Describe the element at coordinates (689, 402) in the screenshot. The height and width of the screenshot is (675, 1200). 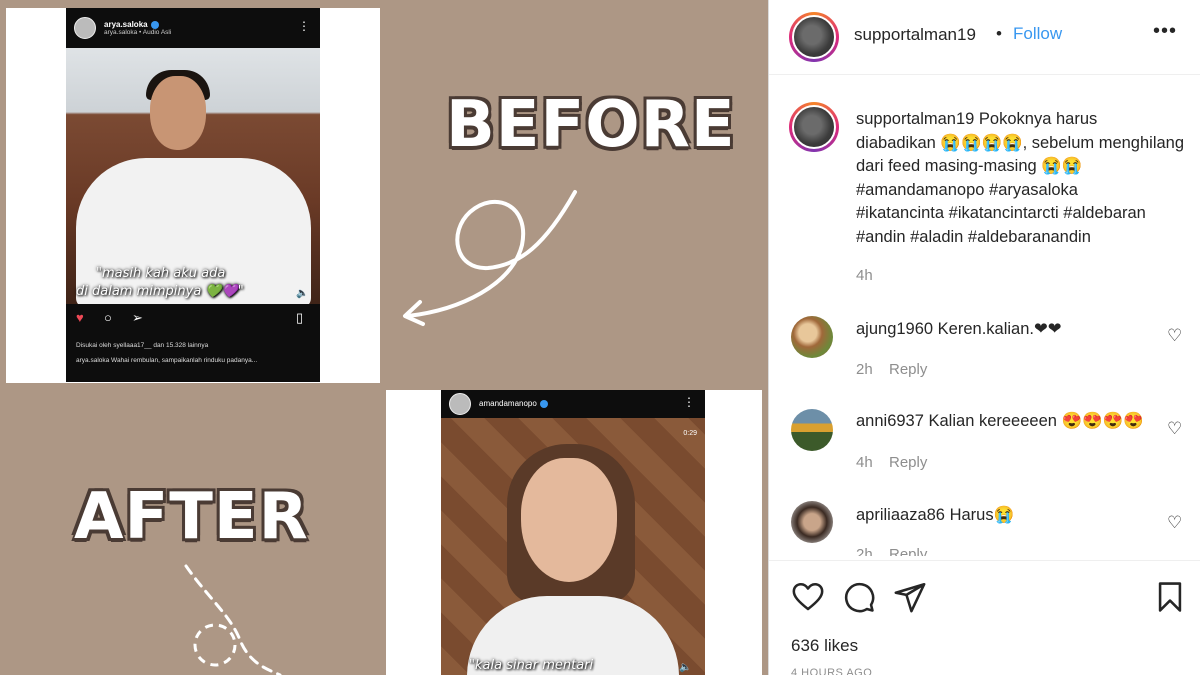
I see `more-icon: ⋮` at that location.